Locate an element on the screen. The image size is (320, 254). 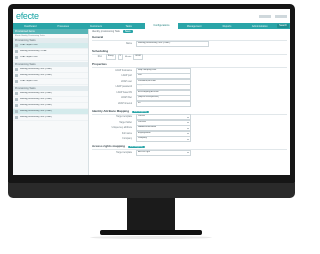
top-right-menu is located at coordinates (271, 16).